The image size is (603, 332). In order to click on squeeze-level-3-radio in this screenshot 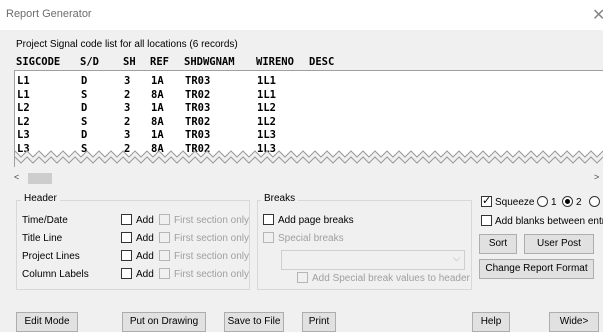, I will do `click(594, 201)`.